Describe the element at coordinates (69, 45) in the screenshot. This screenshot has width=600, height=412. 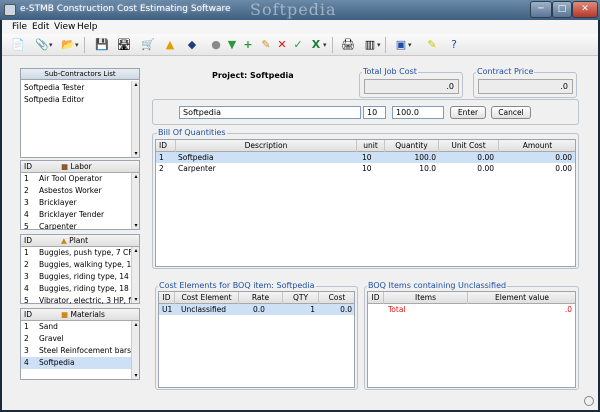
I see `open-icon: 📂` at that location.